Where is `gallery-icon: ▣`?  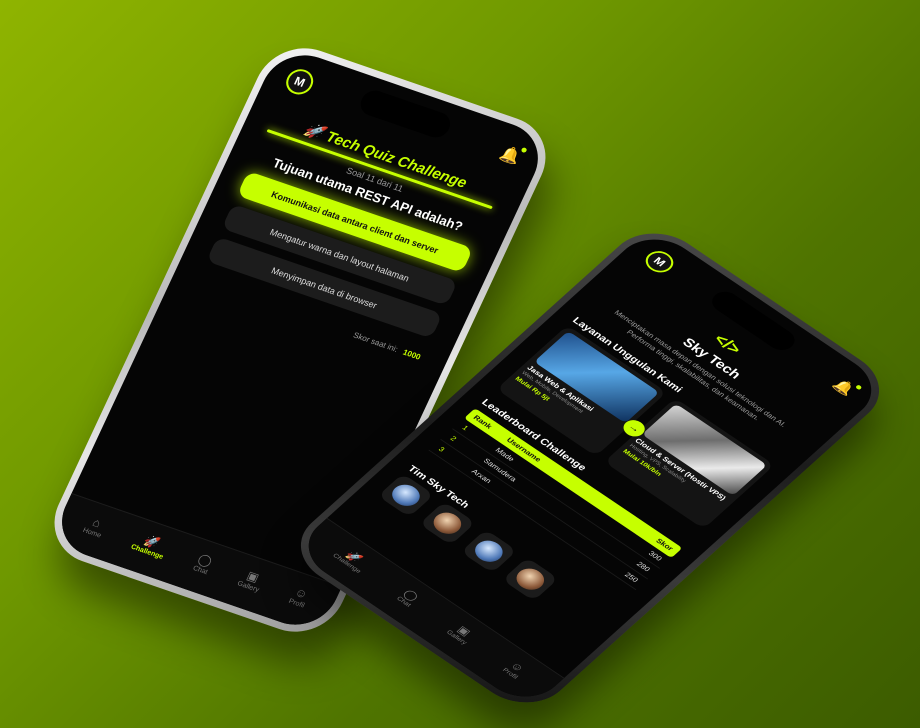 gallery-icon: ▣ is located at coordinates (253, 576).